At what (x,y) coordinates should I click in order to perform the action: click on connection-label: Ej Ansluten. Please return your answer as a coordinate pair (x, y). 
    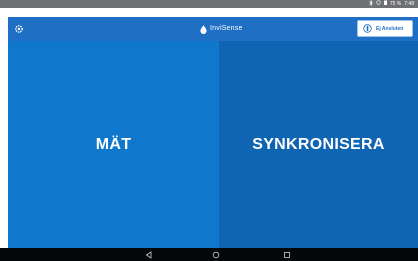
    Looking at the image, I should click on (390, 28).